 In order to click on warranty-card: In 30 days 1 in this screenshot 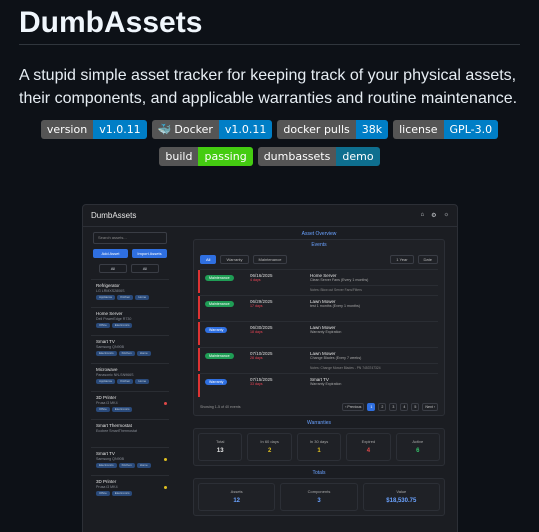, I will do `click(319, 447)`.